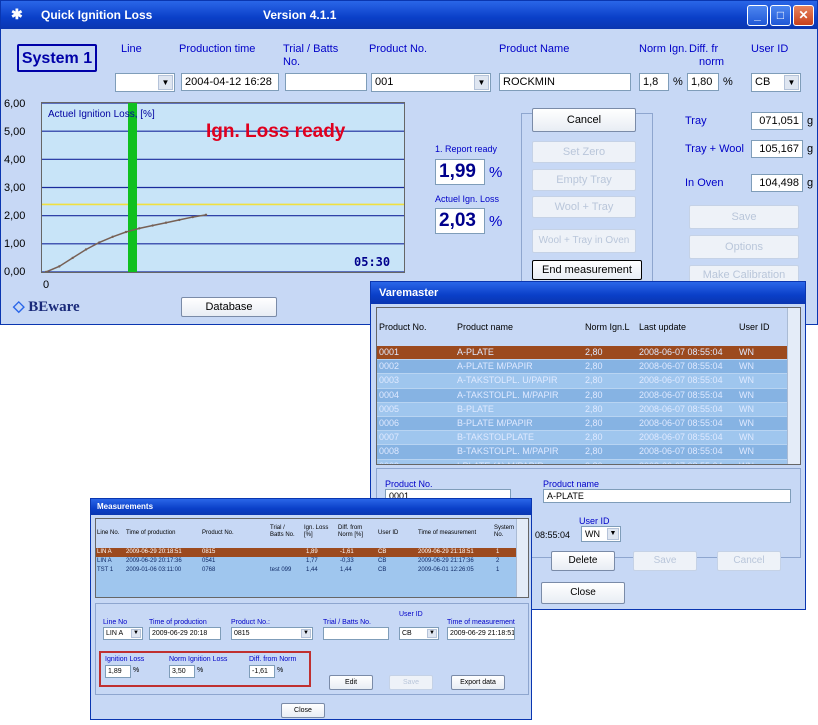 The image size is (818, 725). What do you see at coordinates (654, 82) in the screenshot?
I see `norm-field: 1,8` at bounding box center [654, 82].